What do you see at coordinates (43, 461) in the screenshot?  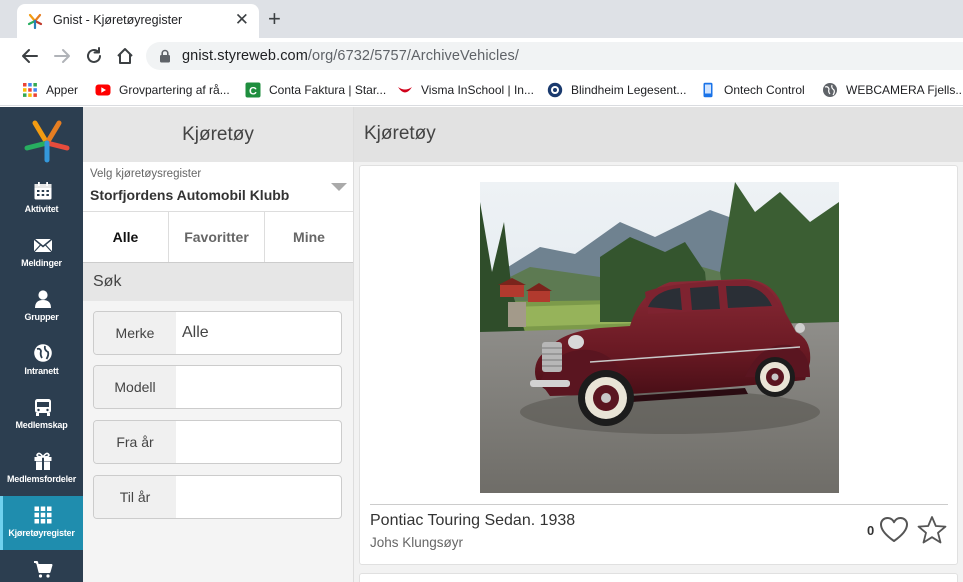 I see `gift-icon` at bounding box center [43, 461].